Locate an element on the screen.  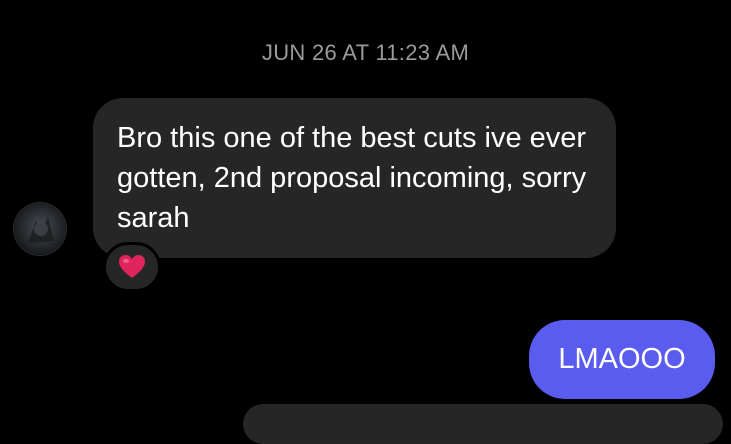
outgoing-message-bubble: LMAOOO is located at coordinates (622, 359).